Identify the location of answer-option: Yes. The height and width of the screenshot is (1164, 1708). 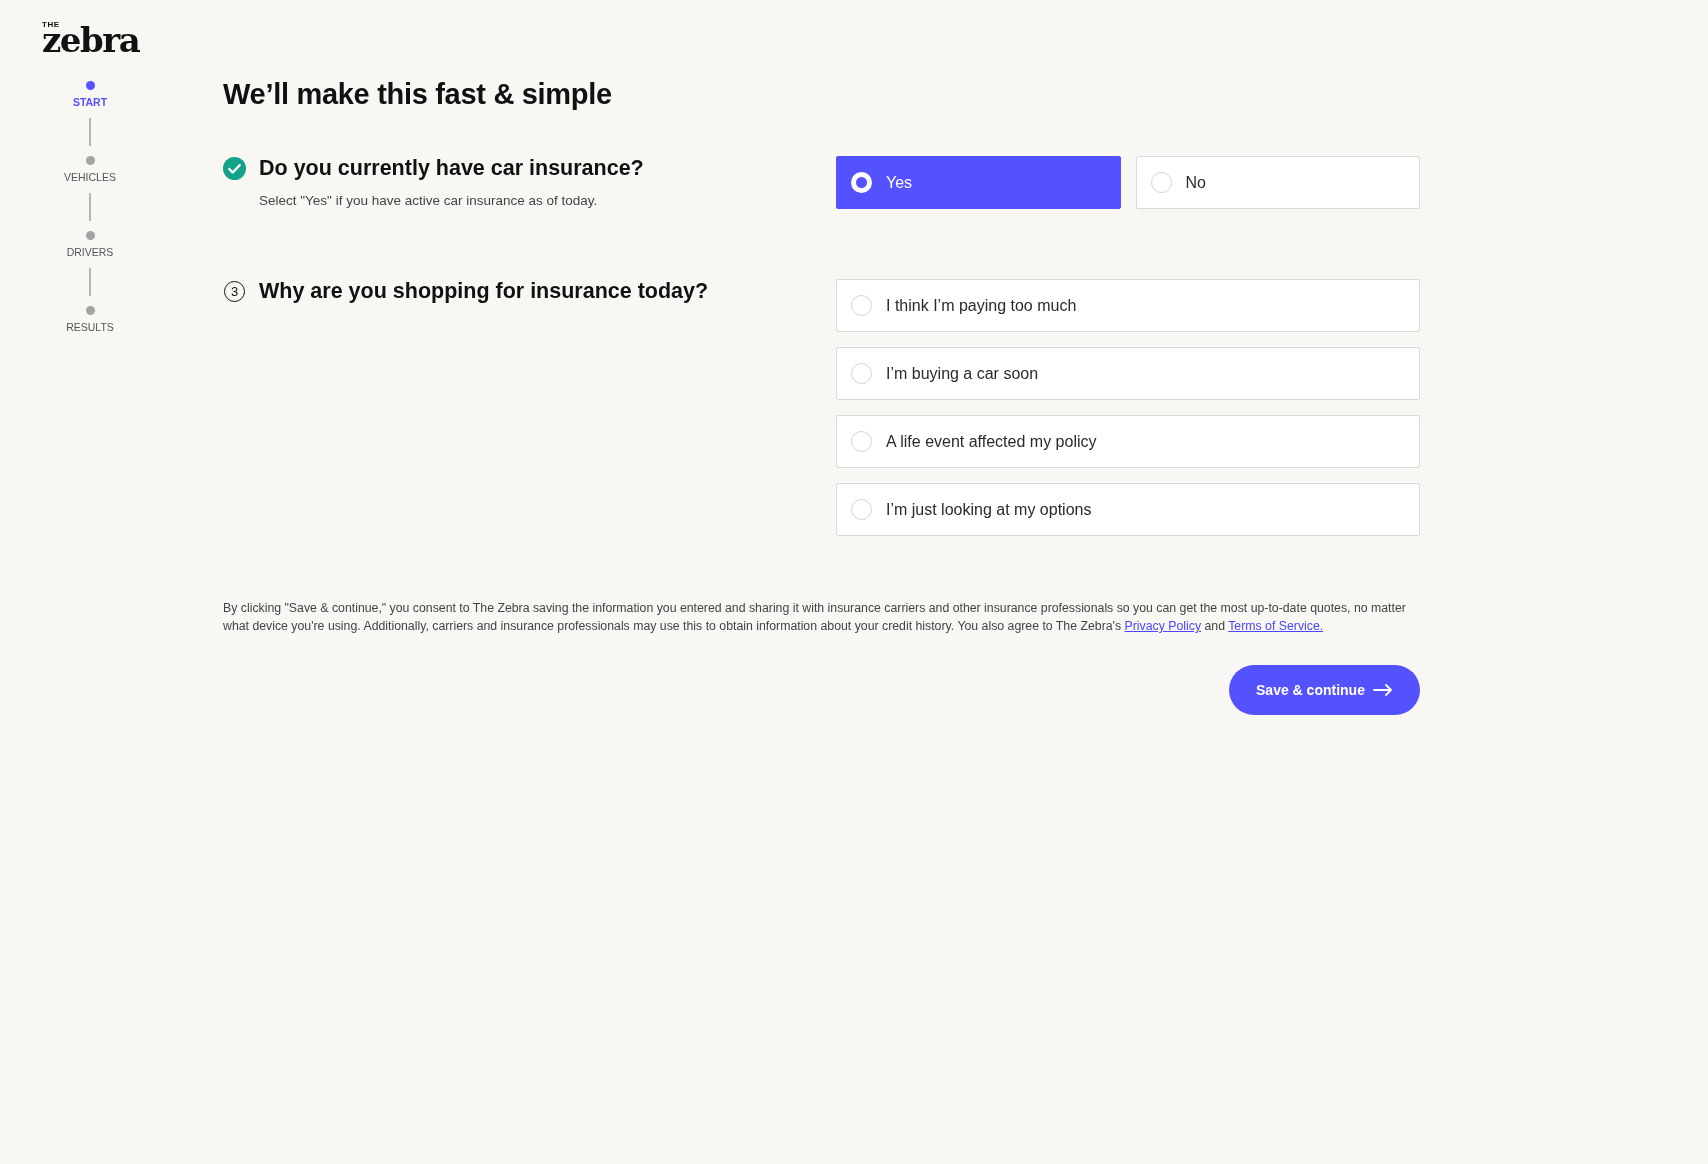
(978, 182).